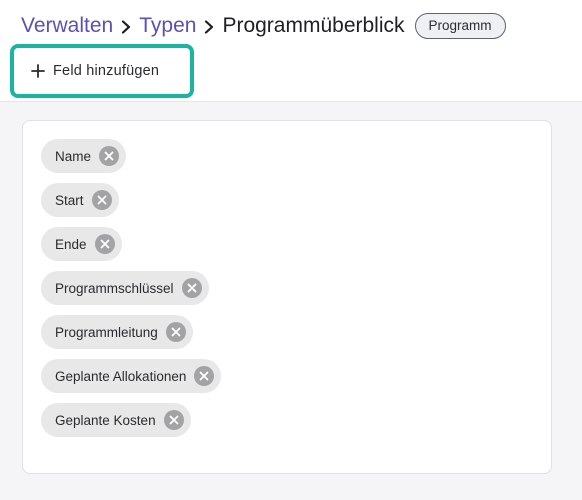 Image resolution: width=582 pixels, height=500 pixels. What do you see at coordinates (67, 26) in the screenshot?
I see `breadcrumb-link-verwalten: Verwalten` at bounding box center [67, 26].